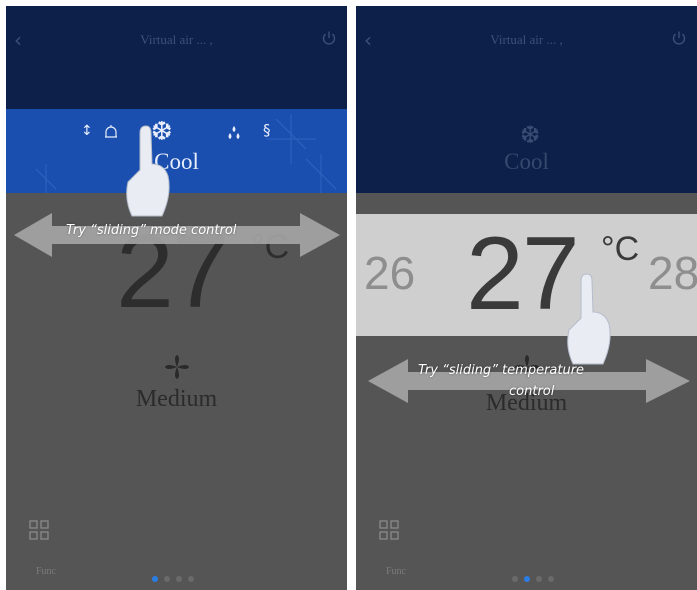 The height and width of the screenshot is (590, 697). I want to click on fan-speed-label: Medium, so click(176, 399).